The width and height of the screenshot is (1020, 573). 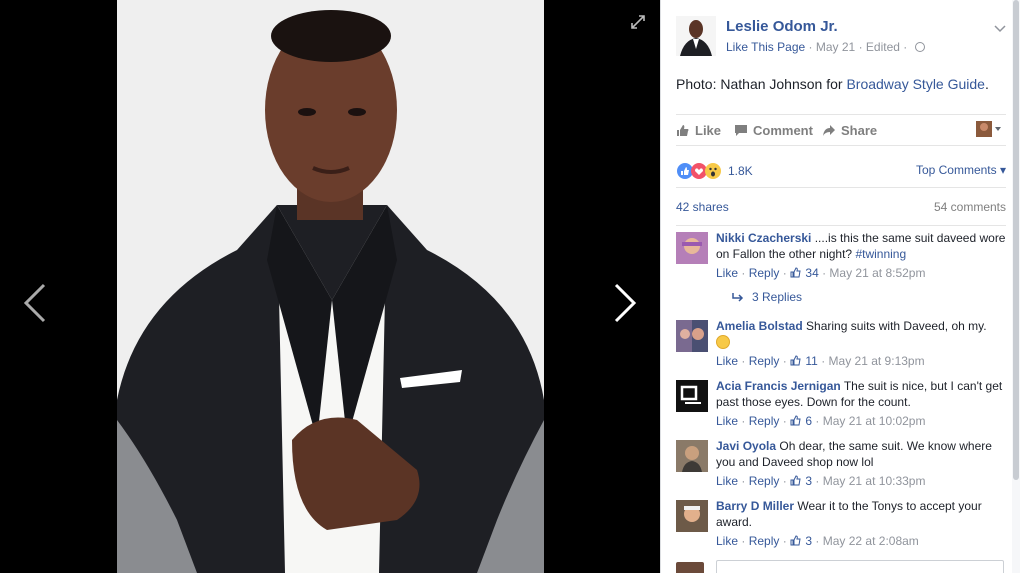 What do you see at coordinates (883, 47) in the screenshot?
I see `edited-label: Edited` at bounding box center [883, 47].